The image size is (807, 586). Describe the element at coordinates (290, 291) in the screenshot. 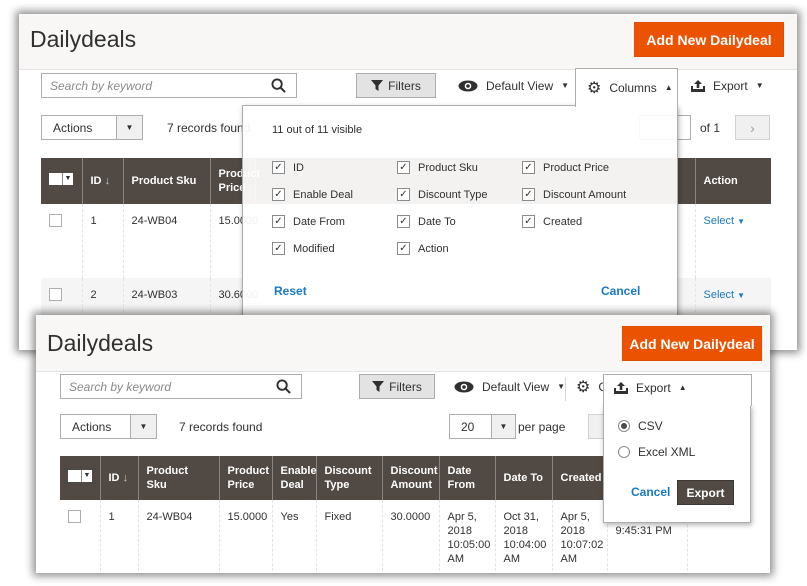

I see `reset-button: Reset` at that location.